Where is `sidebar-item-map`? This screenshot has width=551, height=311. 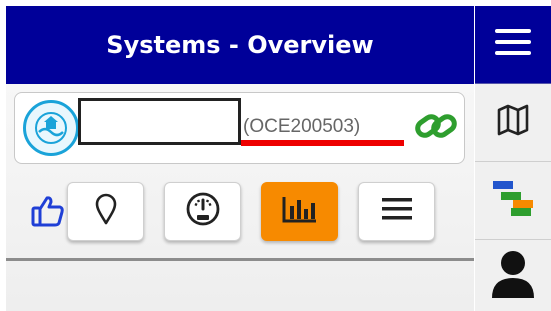 sidebar-item-map is located at coordinates (513, 123).